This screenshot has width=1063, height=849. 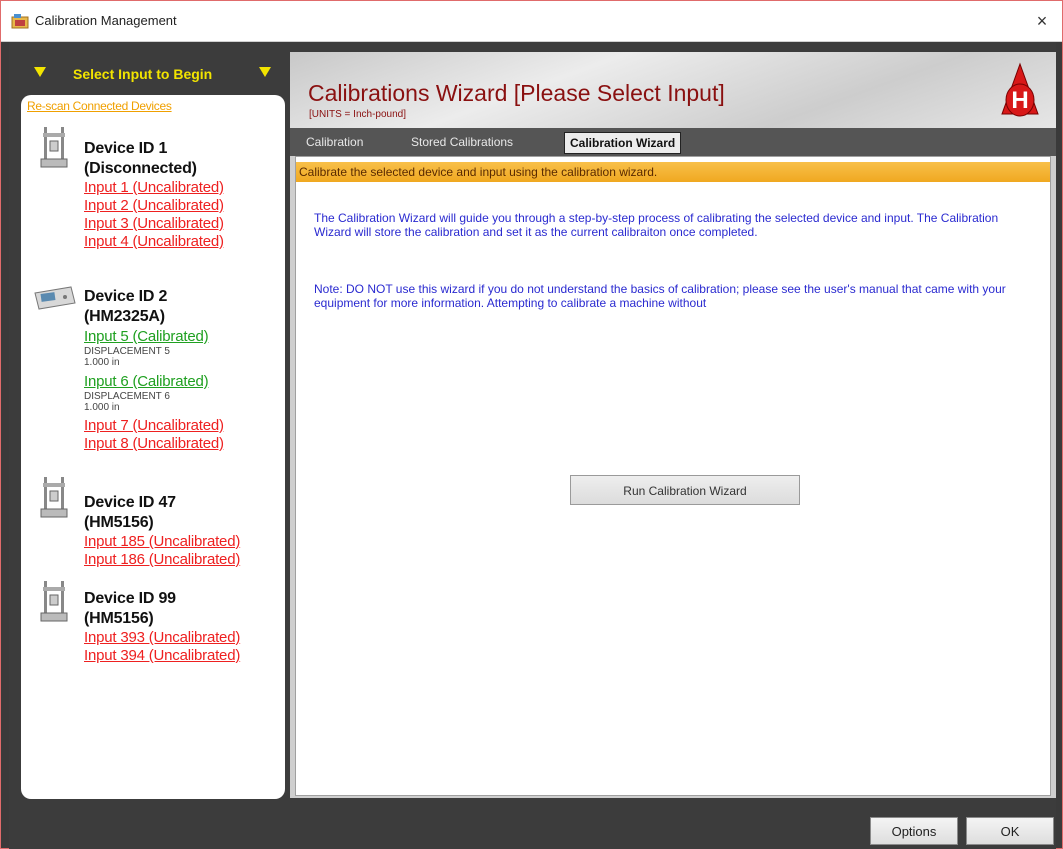 What do you see at coordinates (126, 296) in the screenshot?
I see `device-name: Device ID 2` at bounding box center [126, 296].